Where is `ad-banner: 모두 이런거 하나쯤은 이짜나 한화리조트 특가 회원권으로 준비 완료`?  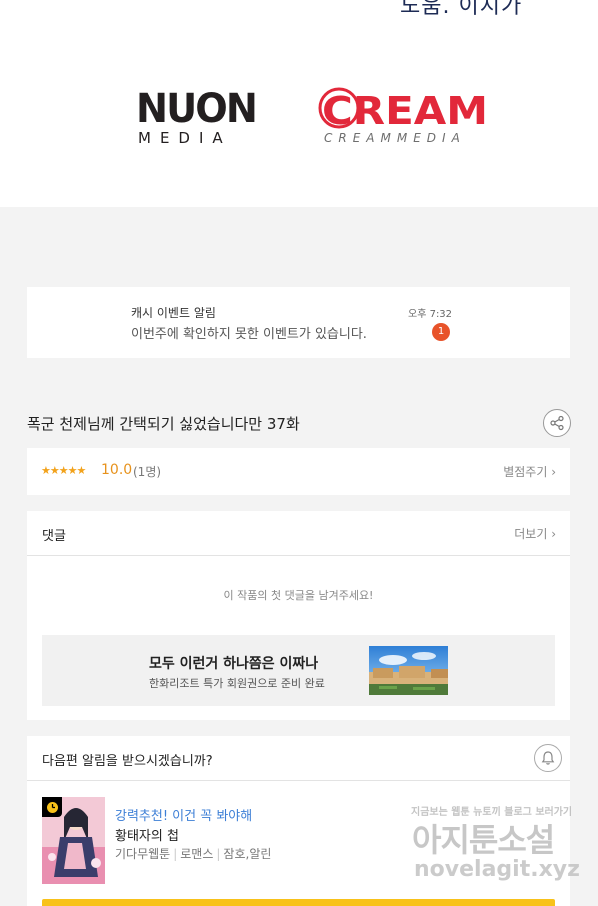 ad-banner: 모두 이런거 하나쯤은 이짜나 한화리조트 특가 회원권으로 준비 완료 is located at coordinates (298, 670).